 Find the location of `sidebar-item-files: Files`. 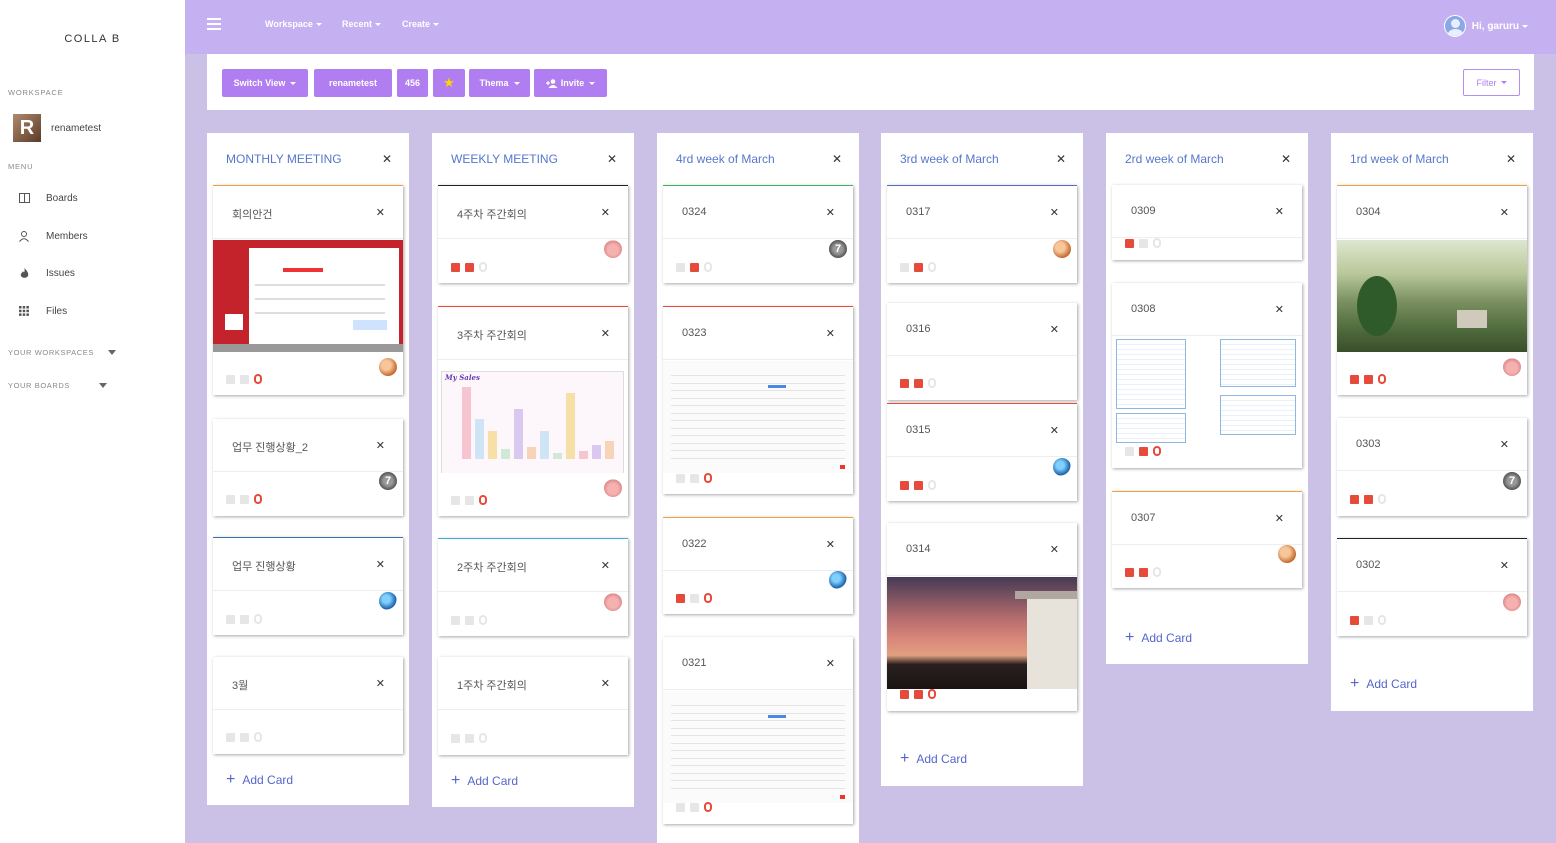

sidebar-item-files: Files is located at coordinates (42, 311).